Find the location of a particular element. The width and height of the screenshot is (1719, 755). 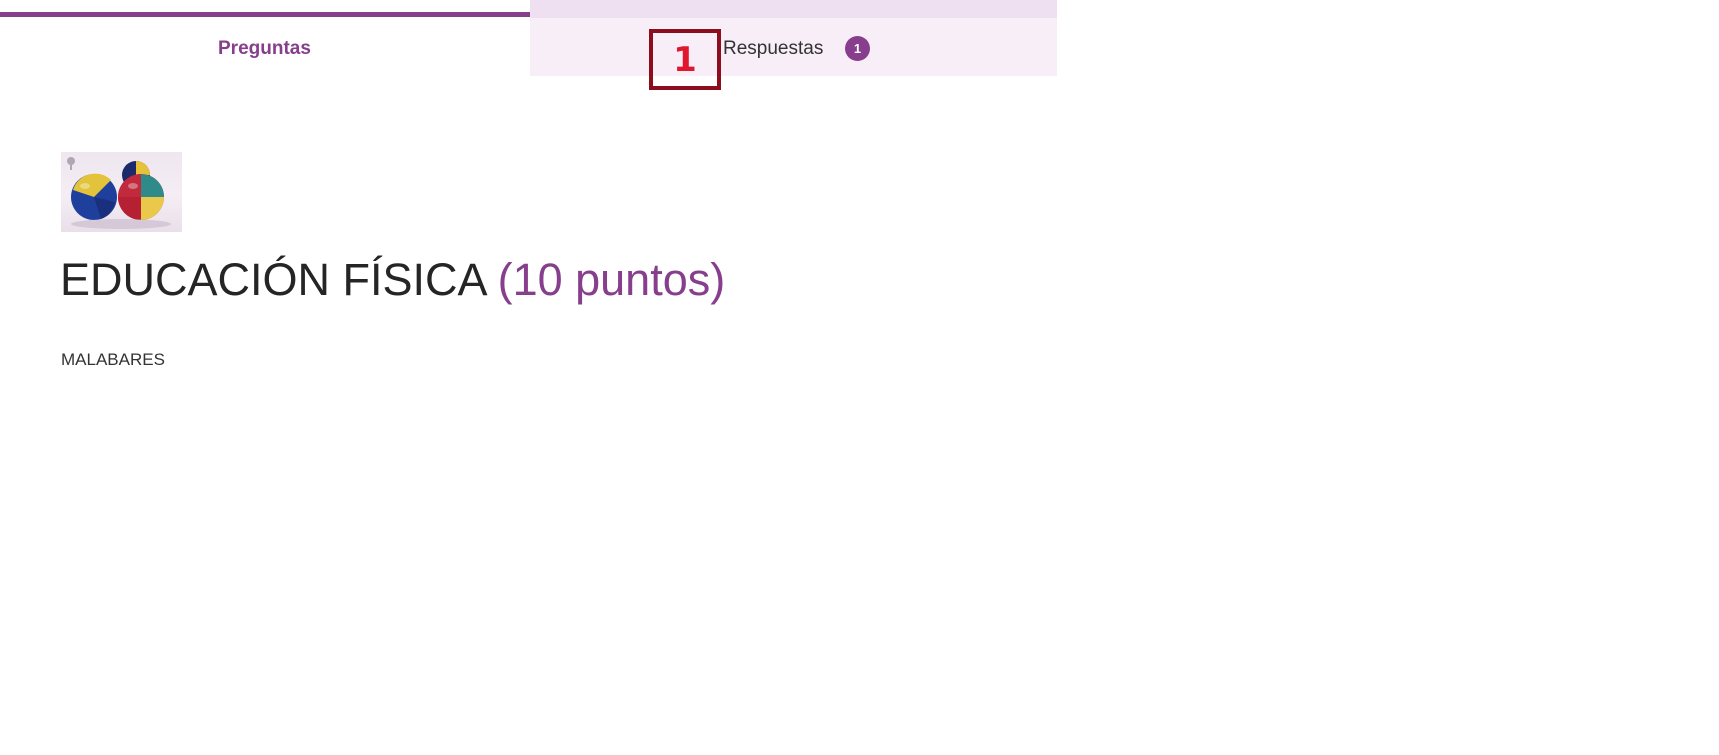

question-points: (10 puntos) is located at coordinates (611, 279).